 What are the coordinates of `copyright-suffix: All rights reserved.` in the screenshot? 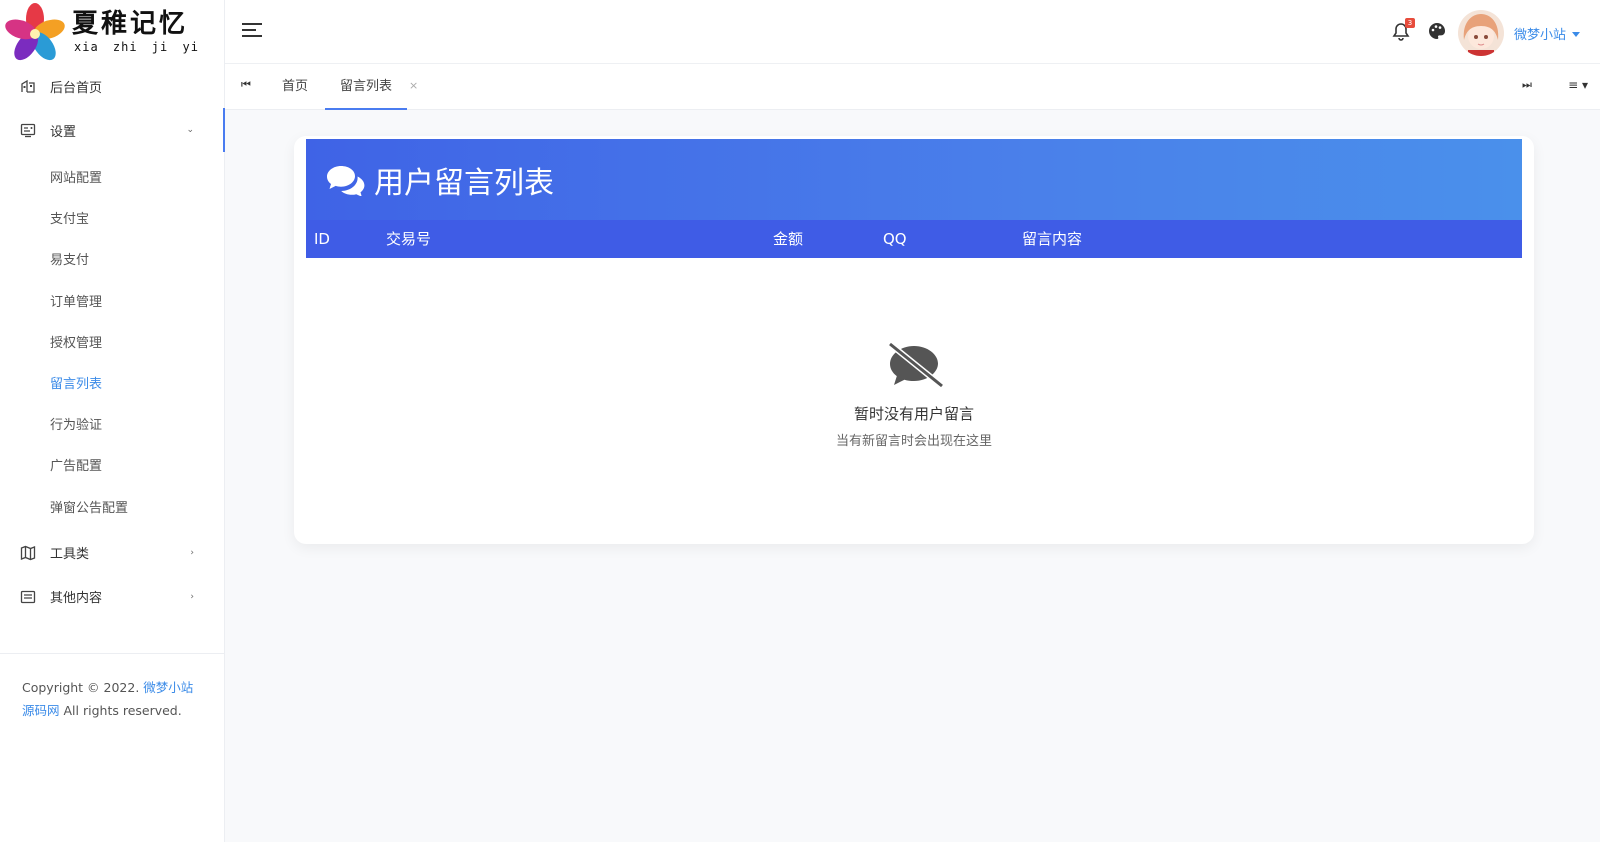 It's located at (122, 710).